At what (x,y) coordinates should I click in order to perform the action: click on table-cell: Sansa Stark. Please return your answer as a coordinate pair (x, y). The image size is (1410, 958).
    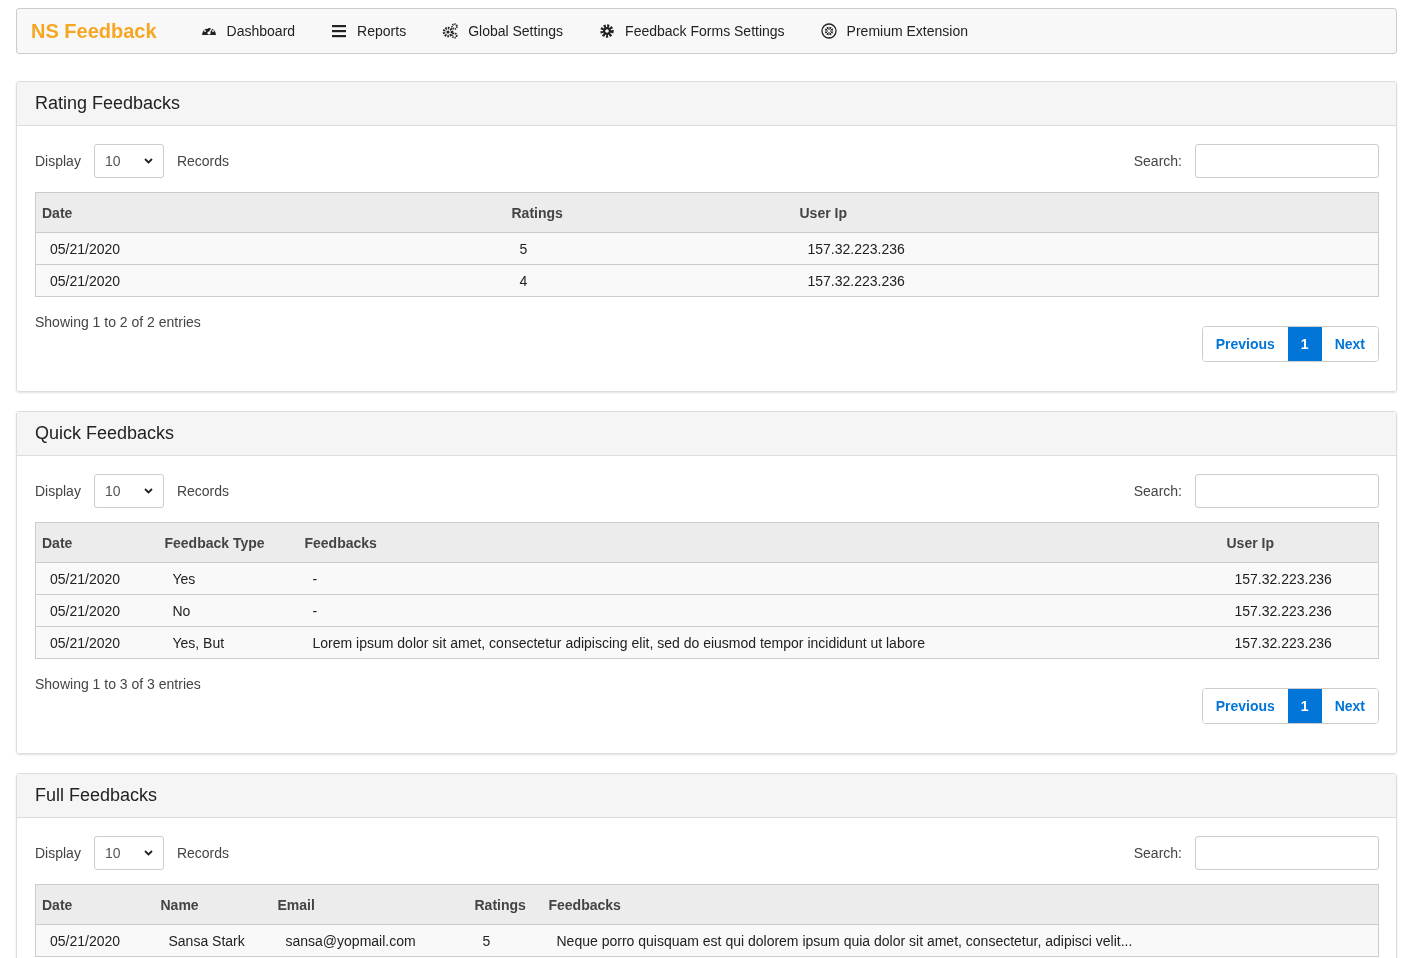
    Looking at the image, I should click on (213, 940).